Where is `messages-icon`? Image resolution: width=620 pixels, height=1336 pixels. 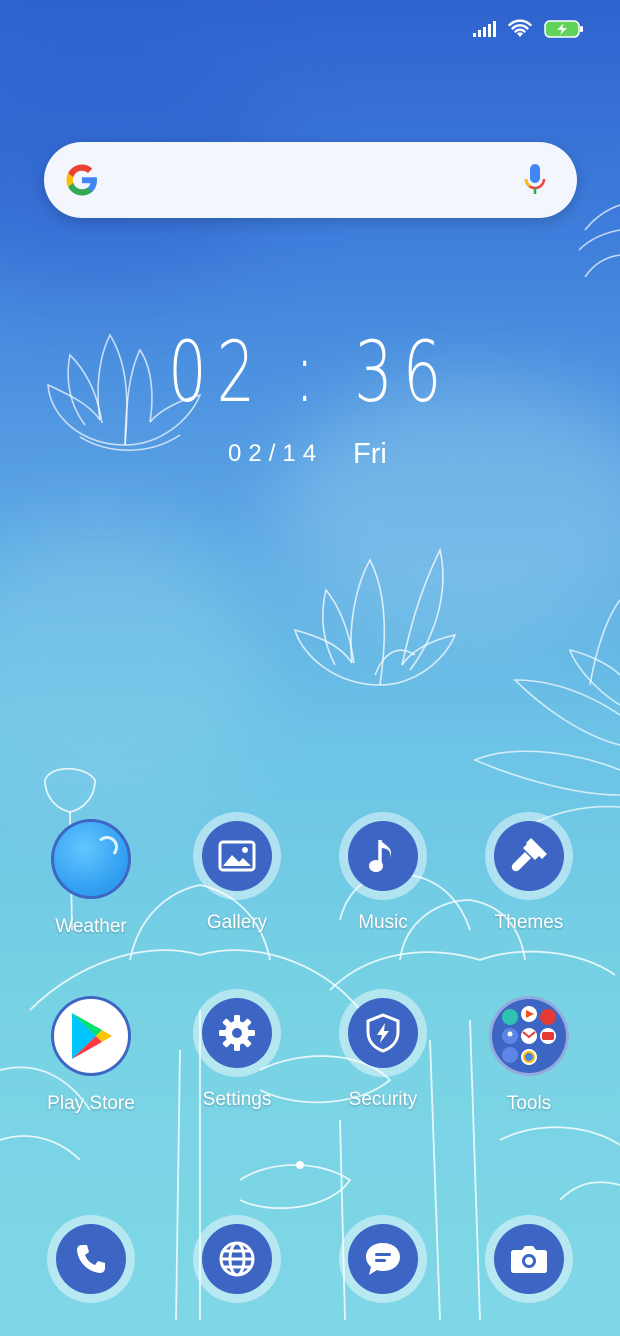
messages-icon is located at coordinates (383, 1259).